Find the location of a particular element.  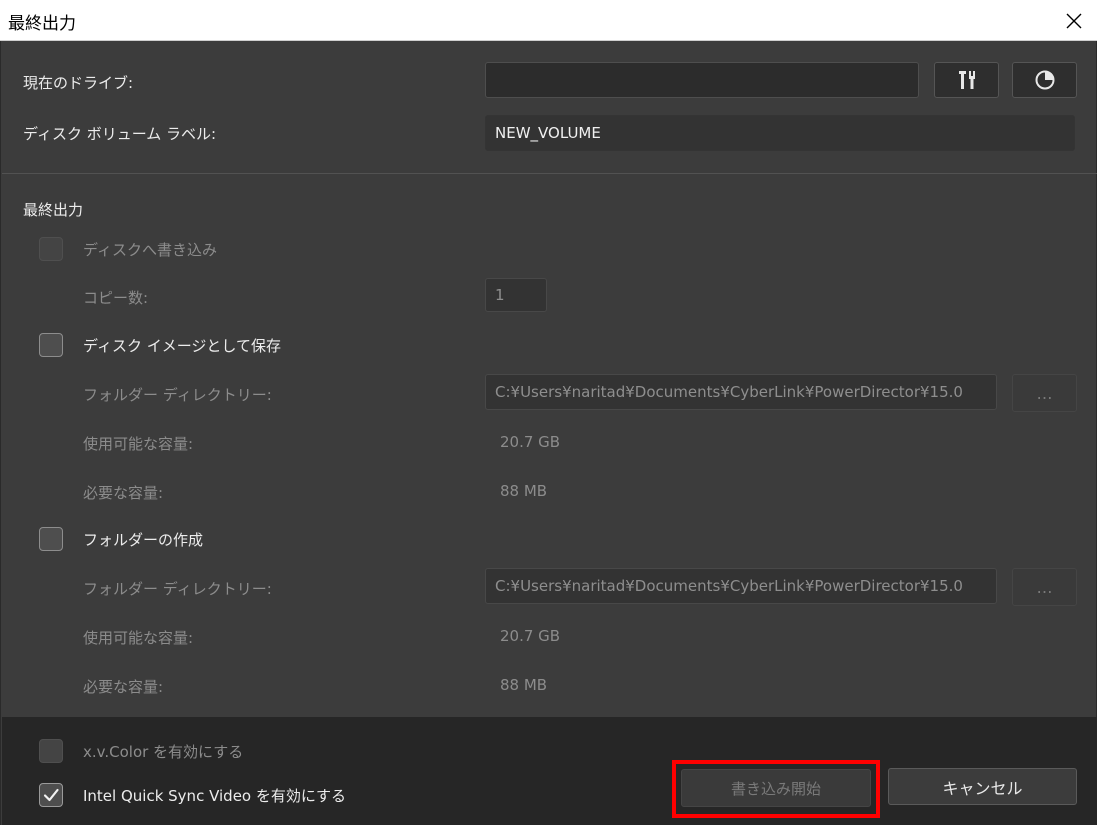

create-folder-checkbox is located at coordinates (51, 539).